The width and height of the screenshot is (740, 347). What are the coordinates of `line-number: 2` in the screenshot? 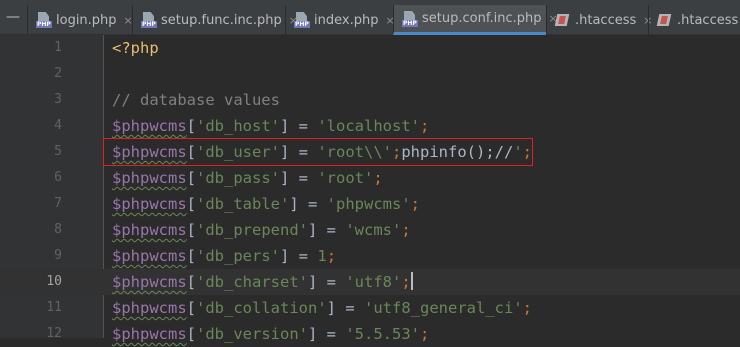 It's located at (58, 73).